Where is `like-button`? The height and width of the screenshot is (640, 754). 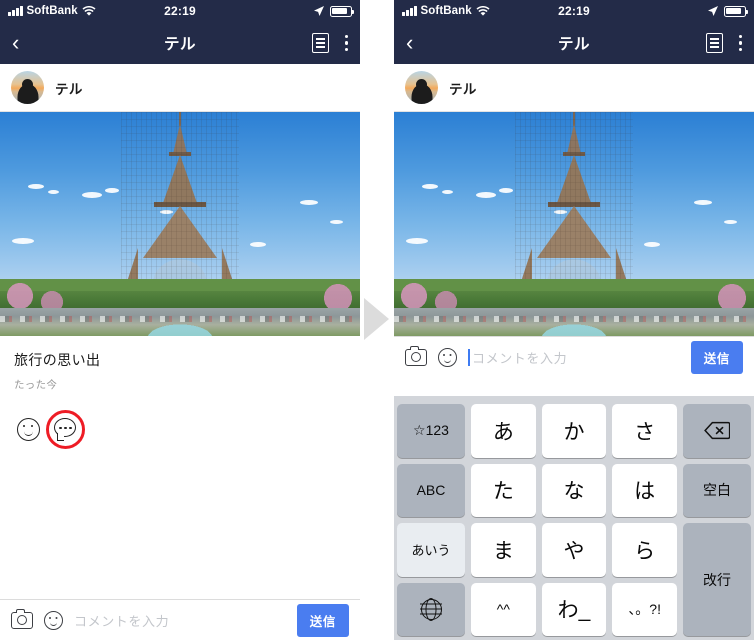 like-button is located at coordinates (28, 429).